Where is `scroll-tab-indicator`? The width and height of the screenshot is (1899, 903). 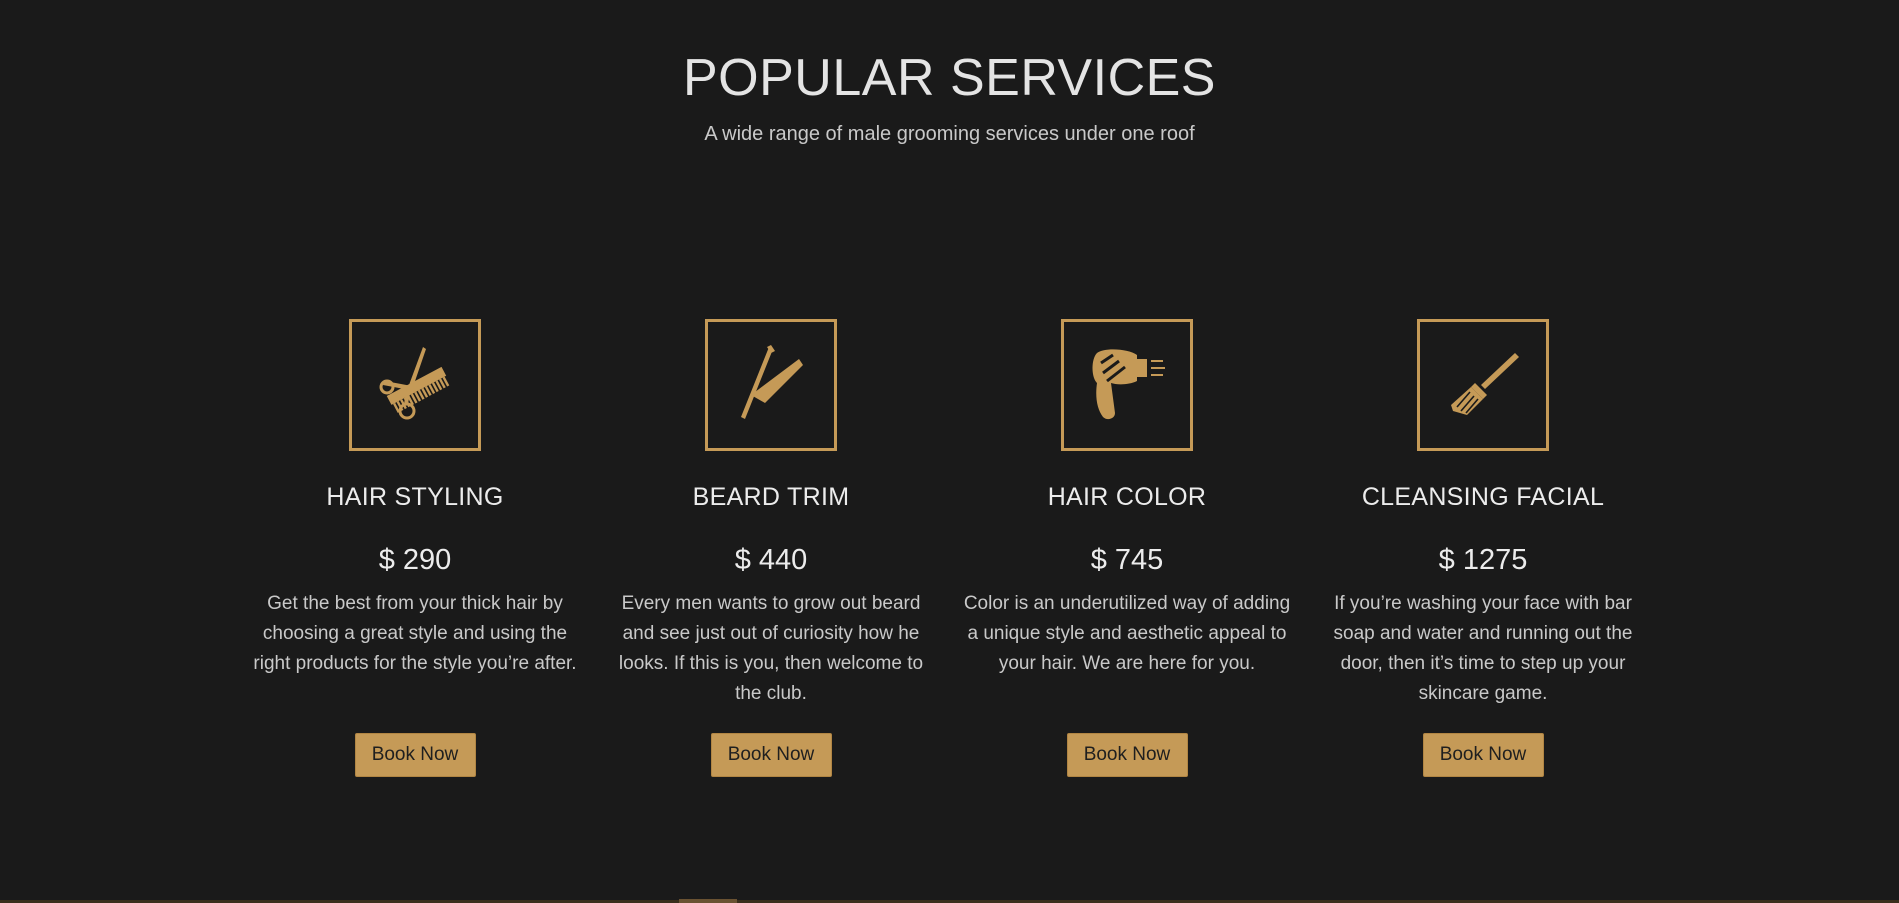
scroll-tab-indicator is located at coordinates (708, 901).